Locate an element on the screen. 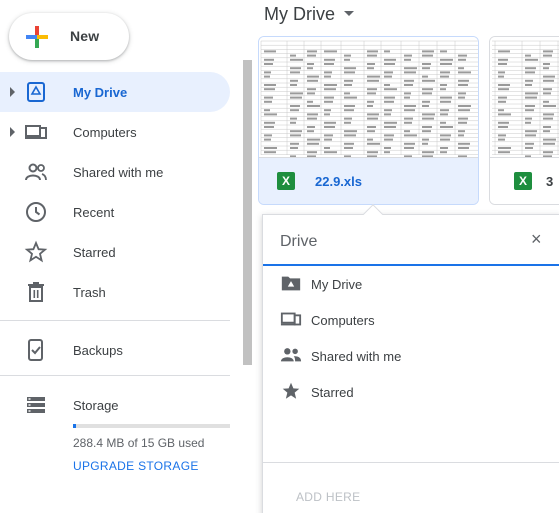  popup-item-computers: Computers is located at coordinates (411, 320).